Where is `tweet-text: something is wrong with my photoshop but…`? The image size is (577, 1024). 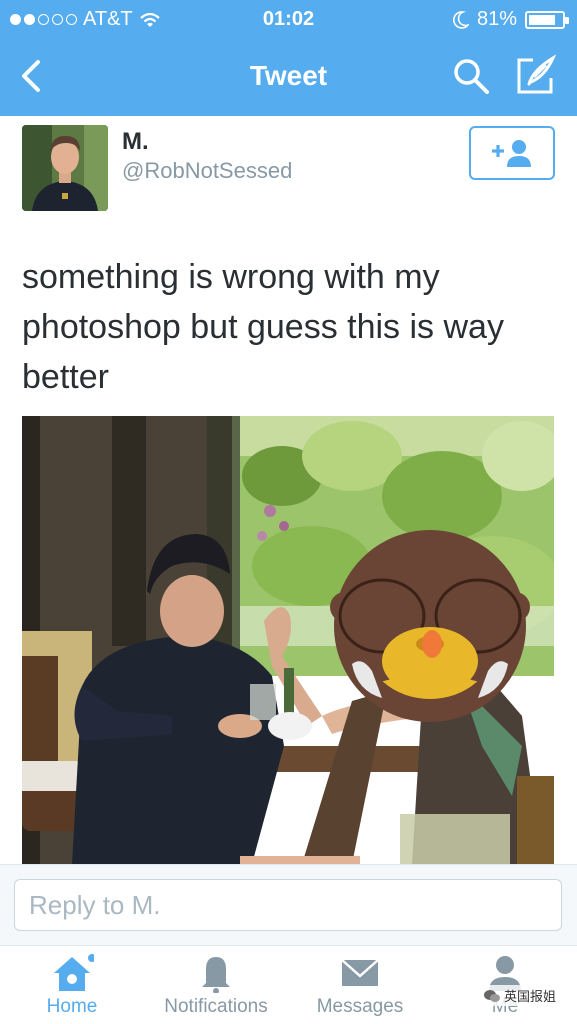
tweet-text: something is wrong with my photoshop but… is located at coordinates (292, 327).